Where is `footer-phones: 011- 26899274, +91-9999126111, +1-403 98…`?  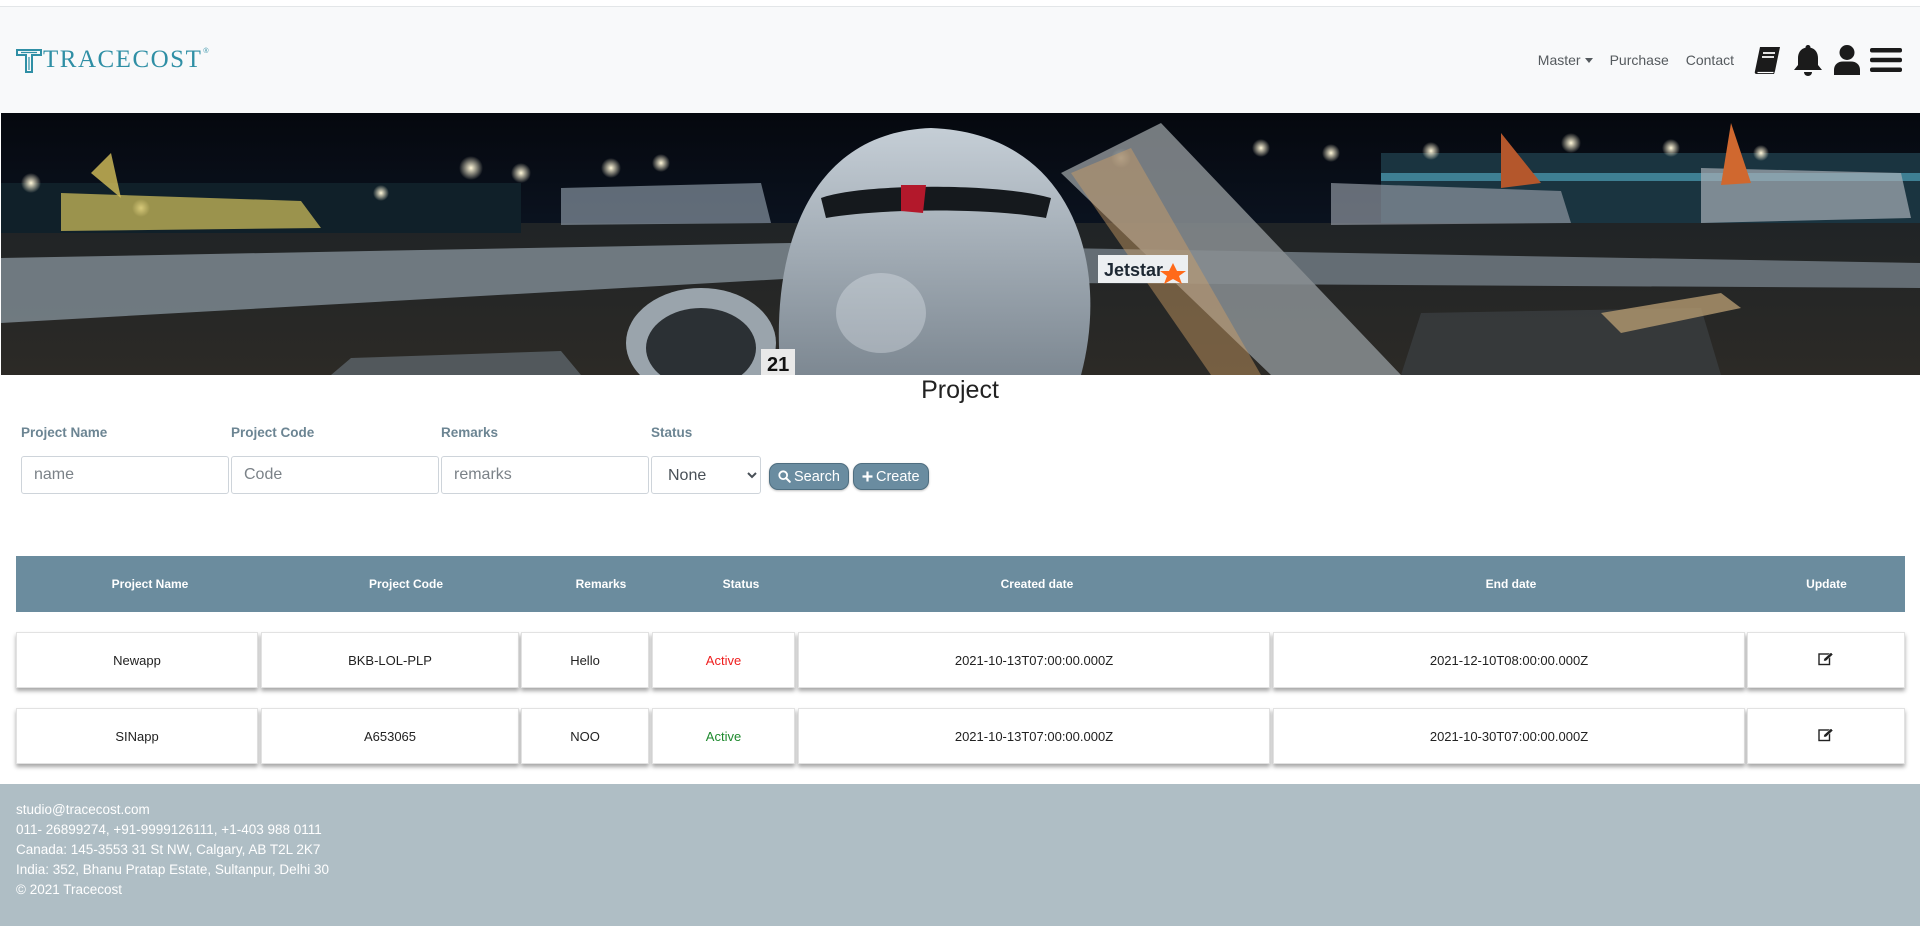
footer-phones: 011- 26899274, +91-9999126111, +1-403 98… is located at coordinates (169, 829).